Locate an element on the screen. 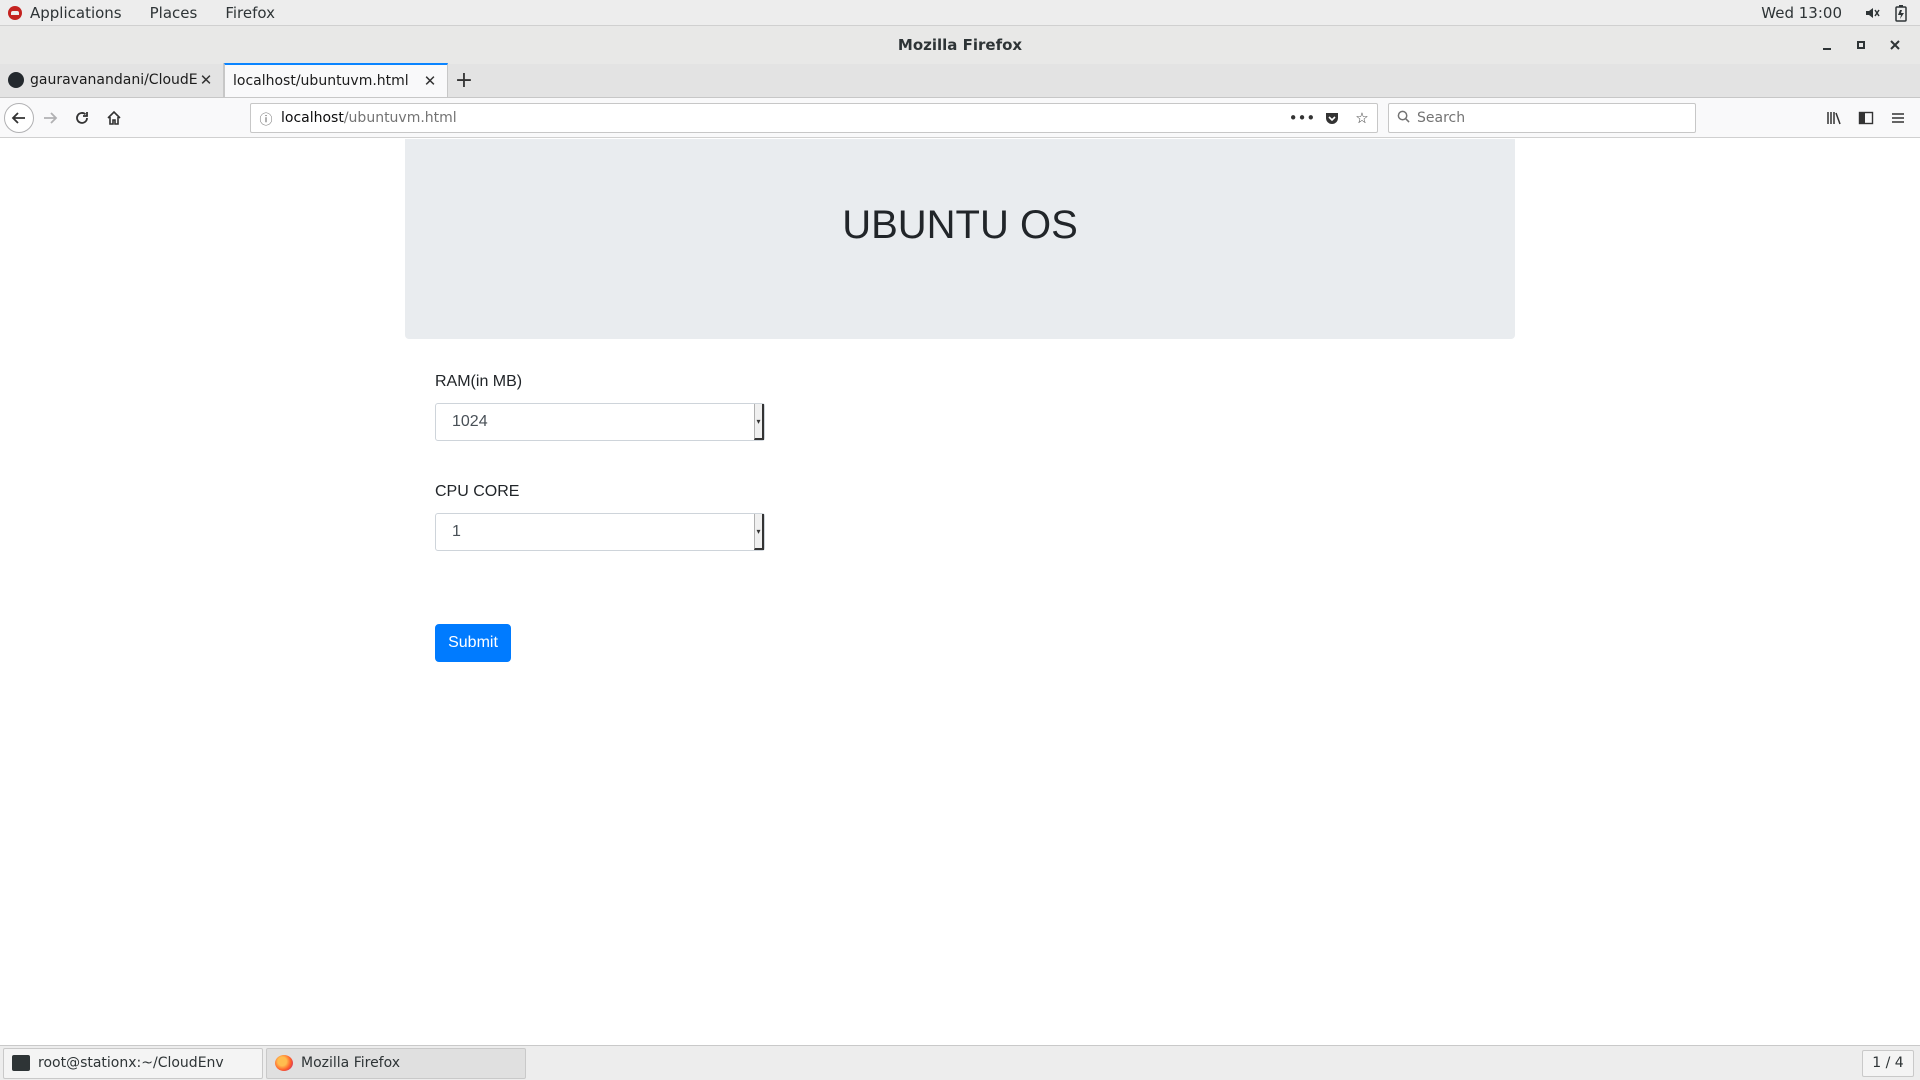  search-icon is located at coordinates (1403, 118).